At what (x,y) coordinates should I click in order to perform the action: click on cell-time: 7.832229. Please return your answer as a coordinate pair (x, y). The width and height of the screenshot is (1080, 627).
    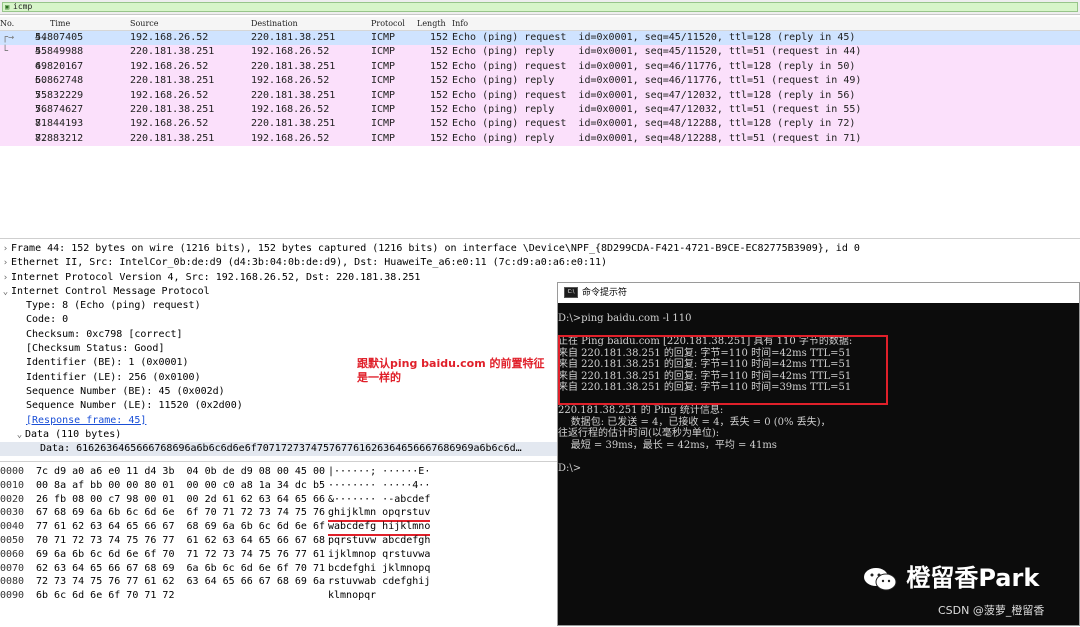
    Looking at the image, I should click on (59, 95).